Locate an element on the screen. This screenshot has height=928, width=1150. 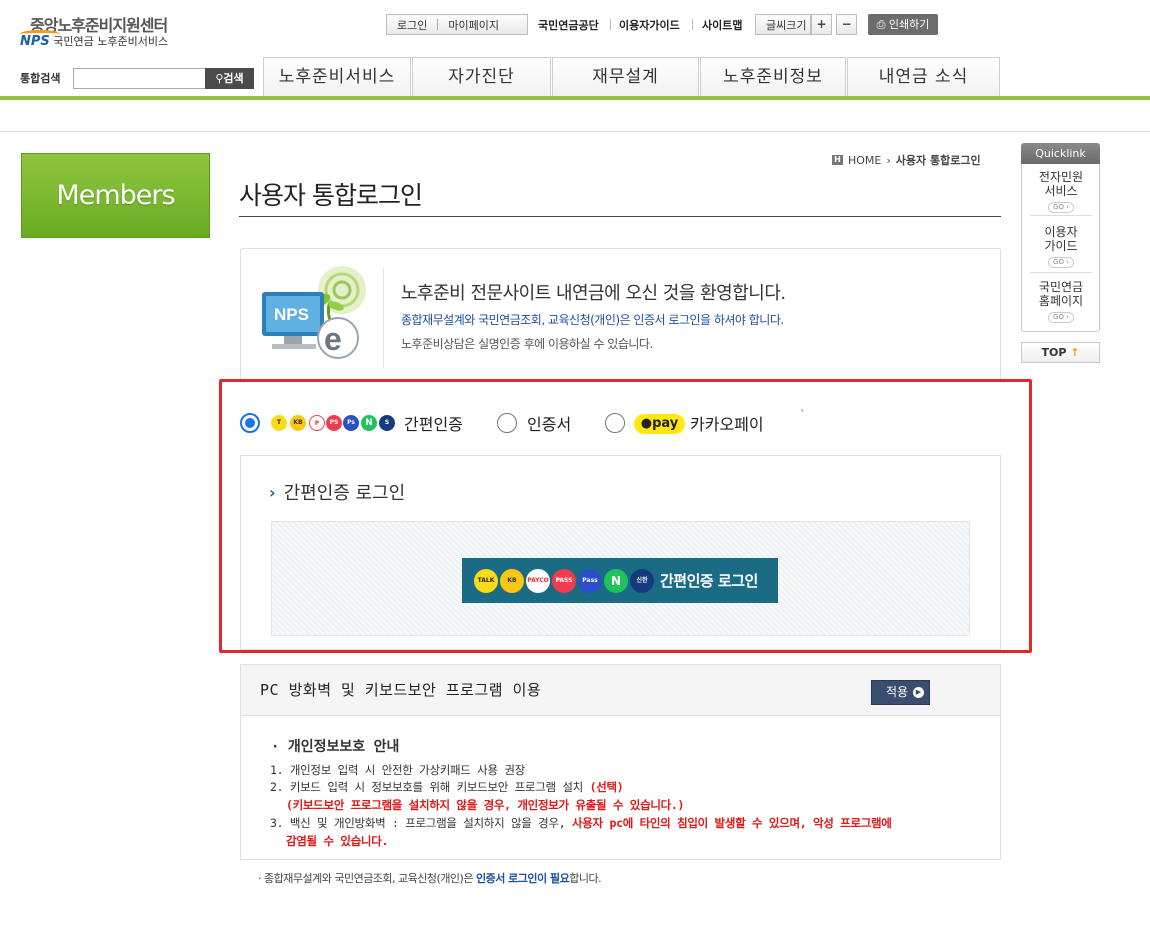
home-icon: H is located at coordinates (837, 160).